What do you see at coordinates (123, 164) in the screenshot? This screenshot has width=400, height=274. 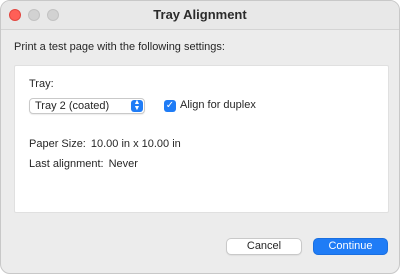 I see `last-alignment-value: Never` at bounding box center [123, 164].